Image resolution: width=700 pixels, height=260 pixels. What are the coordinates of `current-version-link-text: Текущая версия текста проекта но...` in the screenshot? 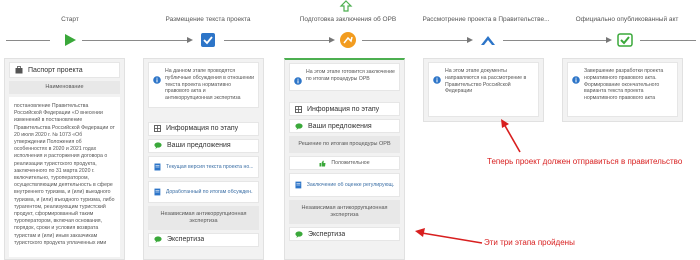 It's located at (209, 167).